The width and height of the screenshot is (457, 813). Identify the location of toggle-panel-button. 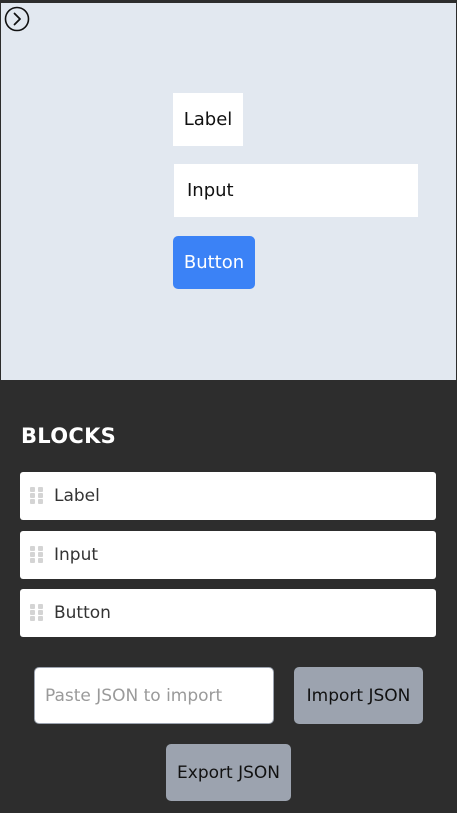
(17, 19).